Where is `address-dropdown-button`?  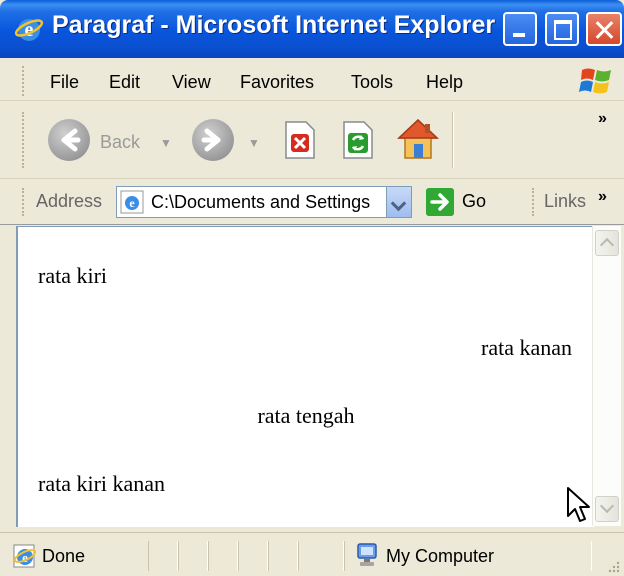
address-dropdown-button is located at coordinates (398, 202).